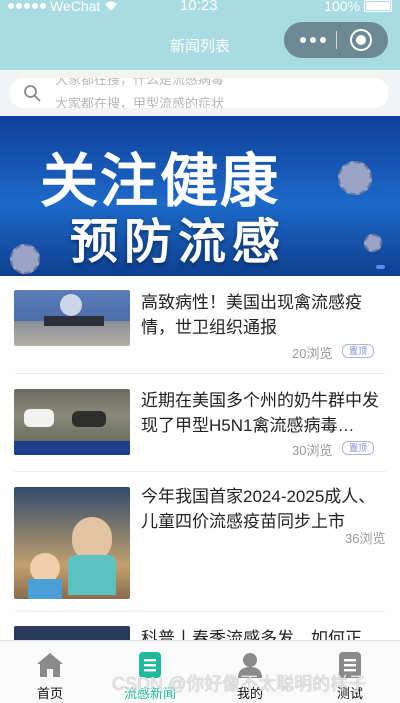 The width and height of the screenshot is (400, 703). I want to click on search-area: 大家都在搜，什么是流感病毒 大家都在搜，甲型流感的症状, so click(200, 93).